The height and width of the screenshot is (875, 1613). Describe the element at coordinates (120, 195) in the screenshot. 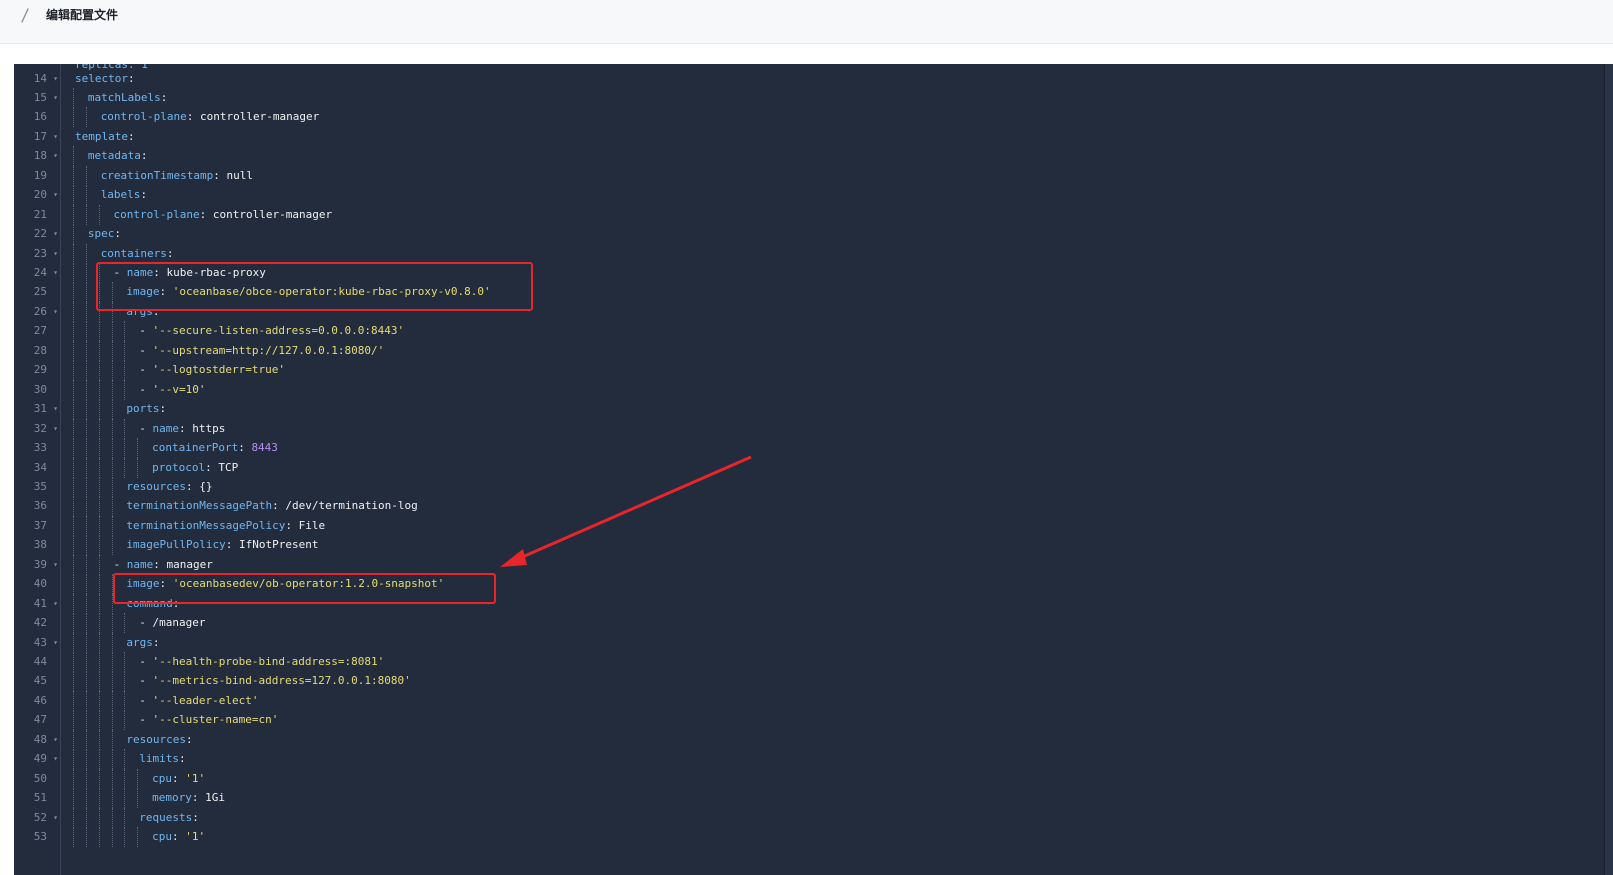

I see `yaml-key: labels` at that location.